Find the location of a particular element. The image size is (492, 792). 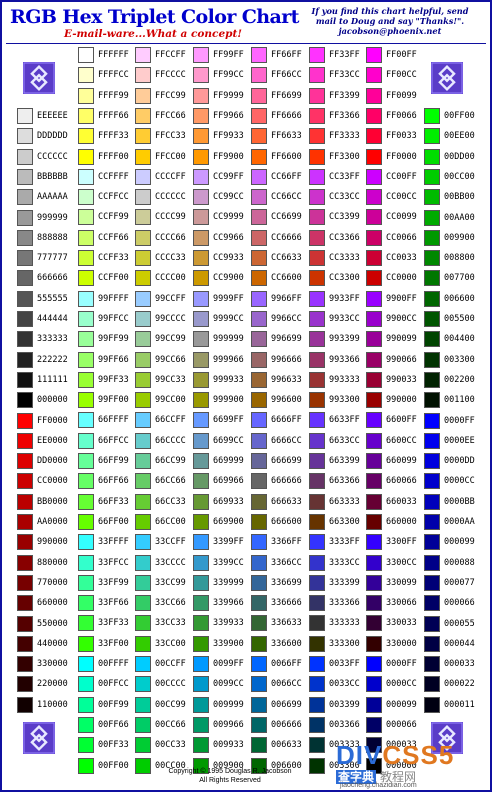

color-cell: 007700 is located at coordinates (458, 278).